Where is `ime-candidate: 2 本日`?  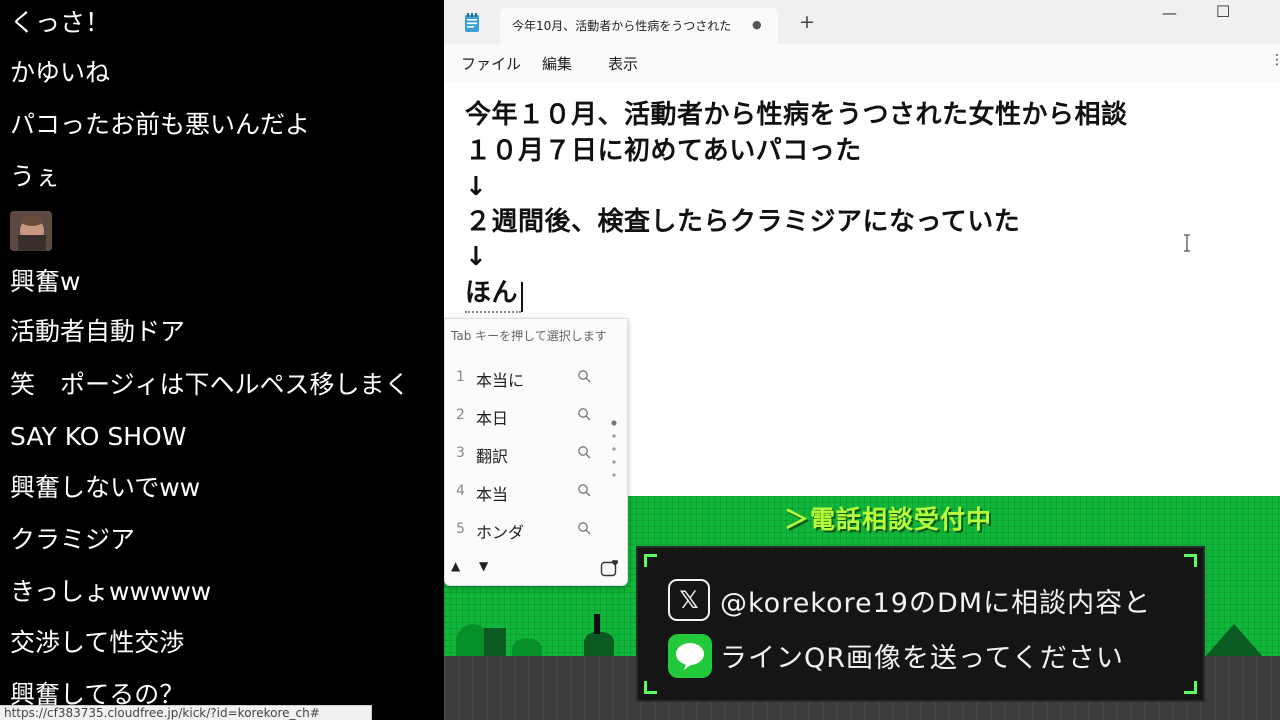
ime-candidate: 2 本日 is located at coordinates (536, 416).